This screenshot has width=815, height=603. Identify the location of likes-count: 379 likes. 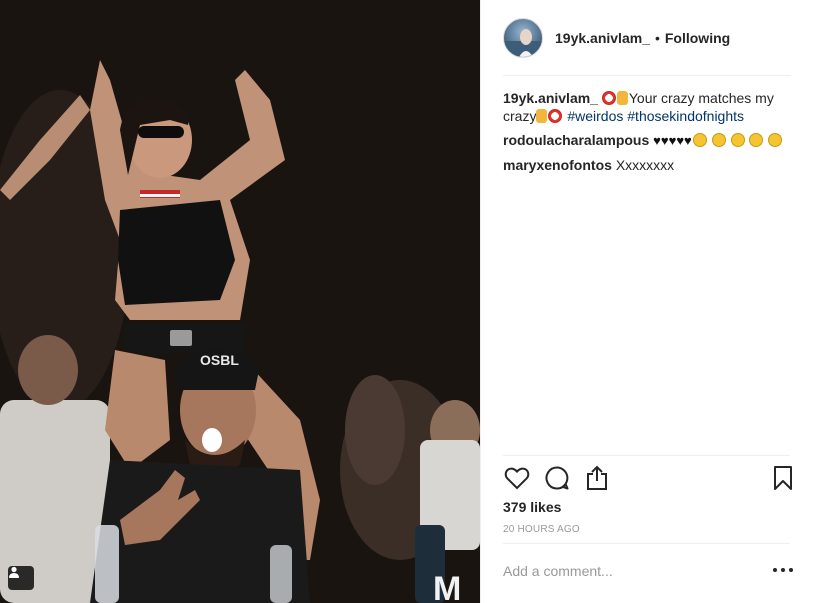
(532, 507).